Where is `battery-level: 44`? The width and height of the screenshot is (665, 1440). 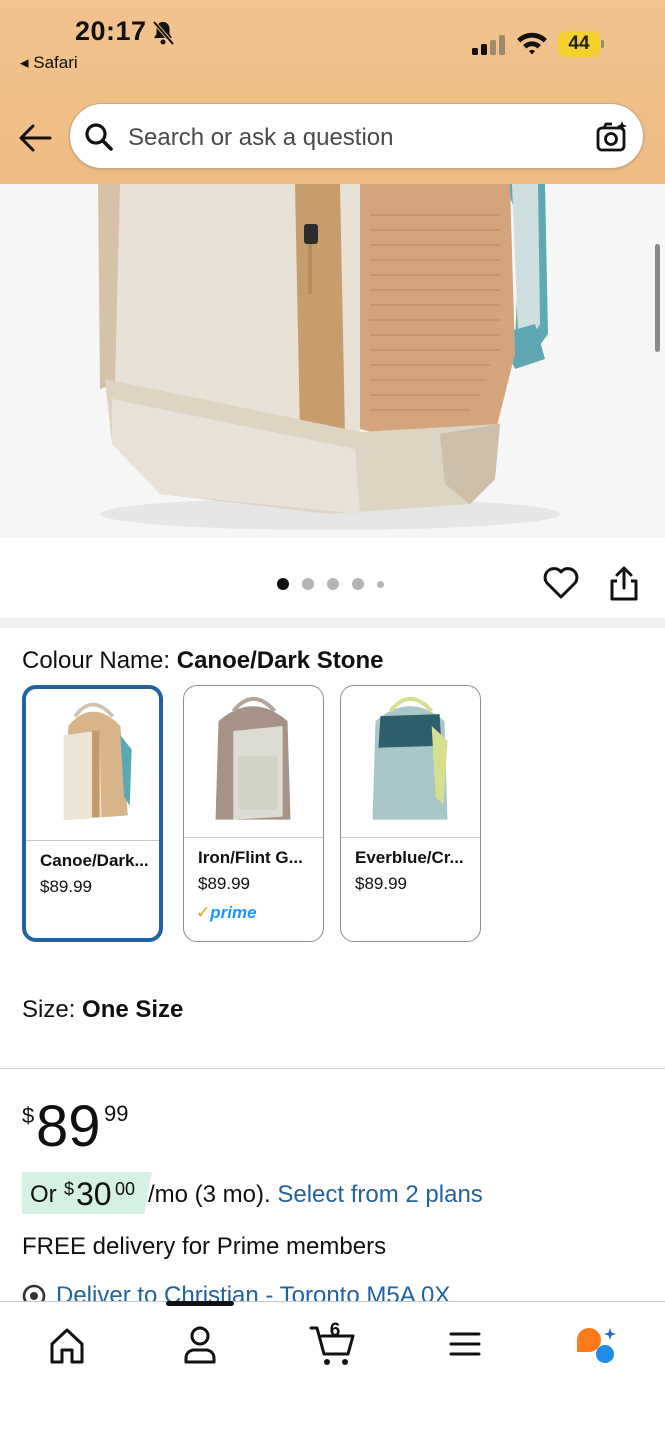 battery-level: 44 is located at coordinates (579, 43).